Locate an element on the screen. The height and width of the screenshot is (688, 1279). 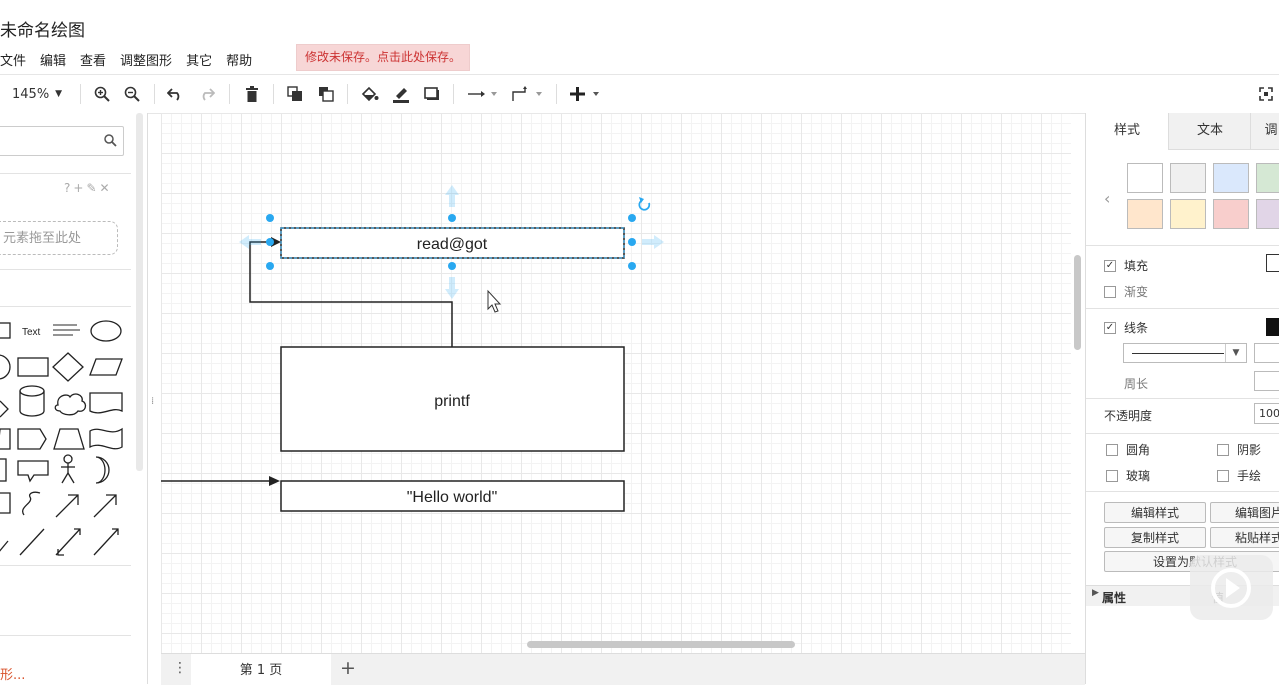
zoom-select: 145% ▼ is located at coordinates (41, 94).